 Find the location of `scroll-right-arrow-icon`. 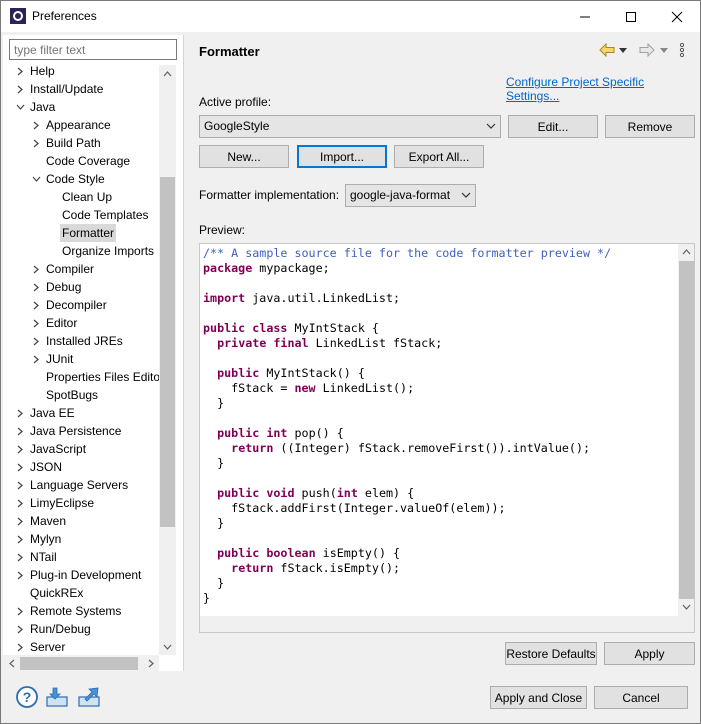

scroll-right-arrow-icon is located at coordinates (150, 663).